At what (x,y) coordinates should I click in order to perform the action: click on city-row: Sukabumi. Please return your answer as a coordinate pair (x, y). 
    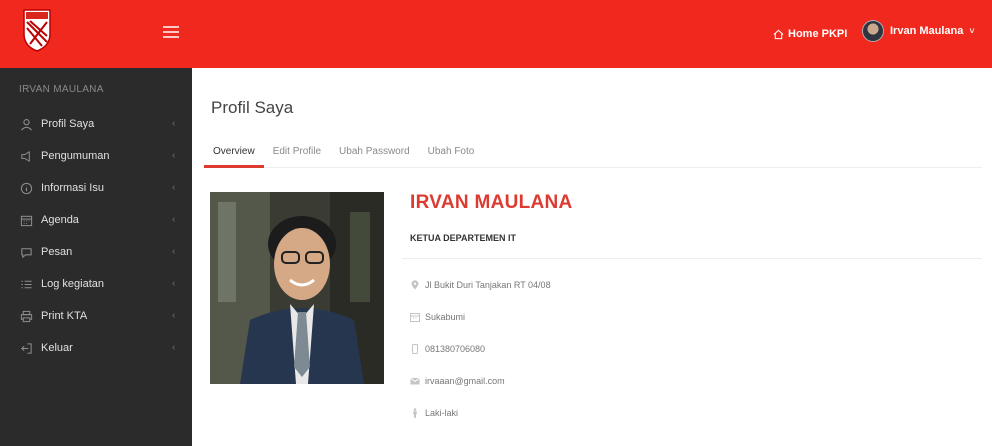
    Looking at the image, I should click on (437, 317).